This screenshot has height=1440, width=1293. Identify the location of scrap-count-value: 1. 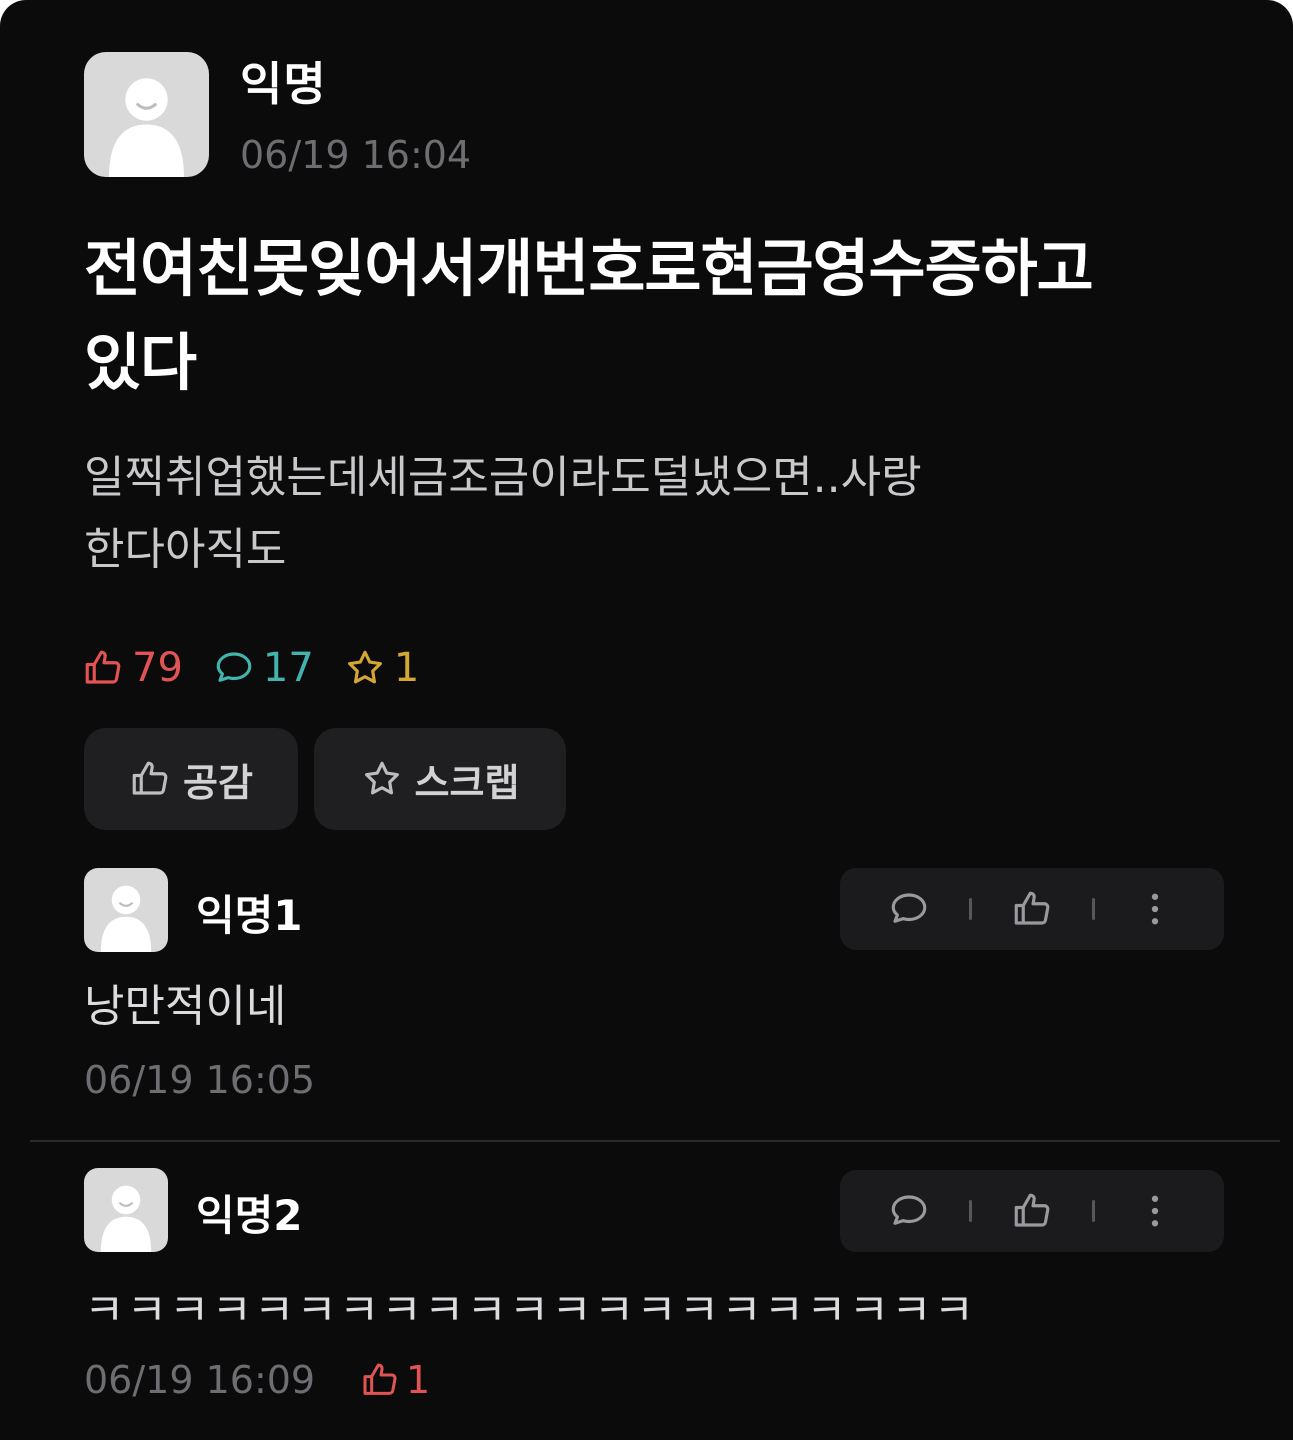
(406, 668).